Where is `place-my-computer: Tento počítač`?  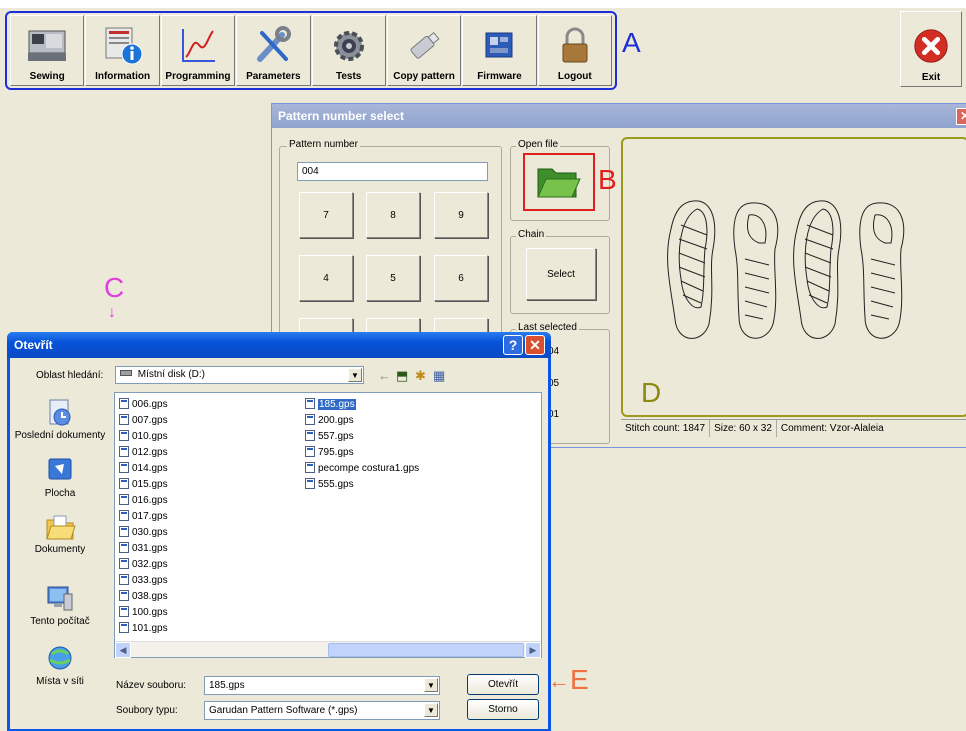 place-my-computer: Tento počítač is located at coordinates (60, 605).